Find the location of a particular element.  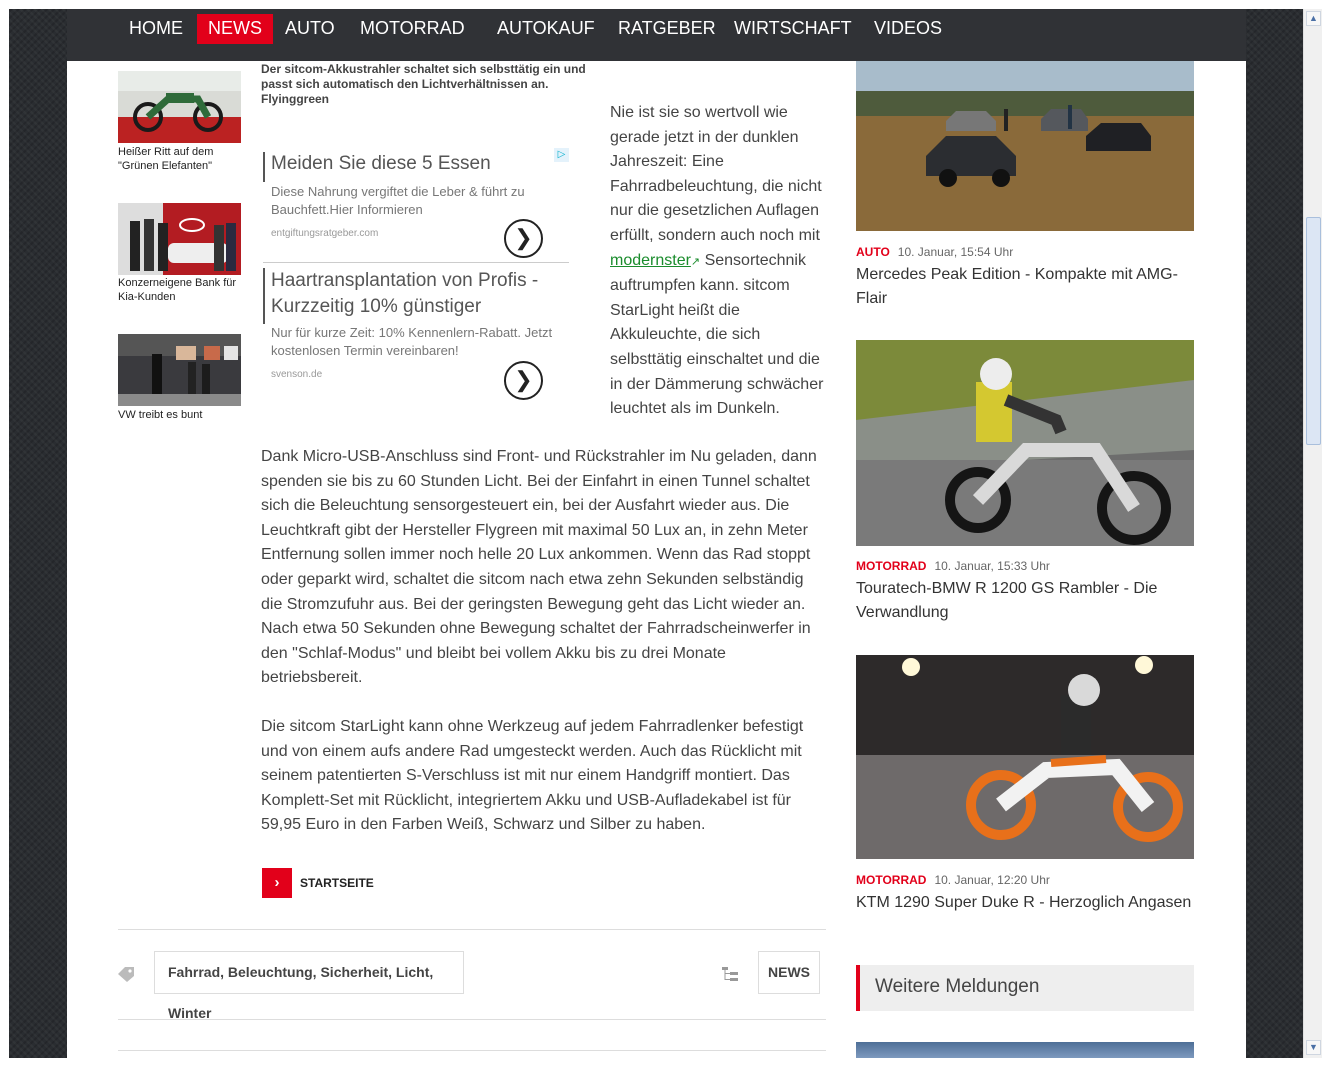

sidebar-news-image-mercedes is located at coordinates (1025, 146).